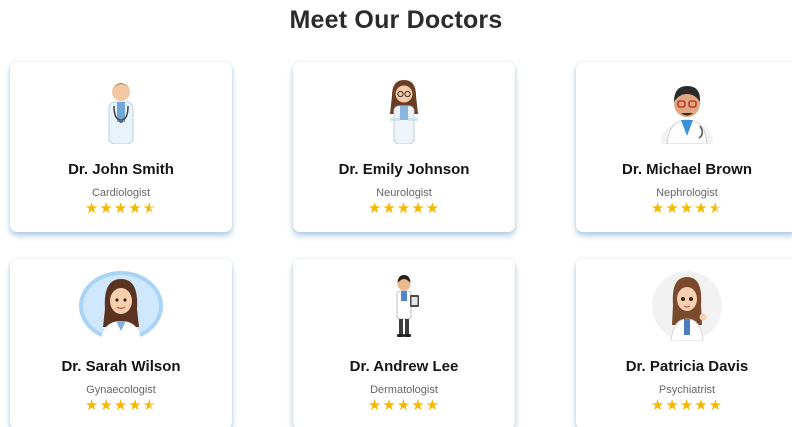  Describe the element at coordinates (121, 306) in the screenshot. I see `female-doctor-portrait-icon` at that location.